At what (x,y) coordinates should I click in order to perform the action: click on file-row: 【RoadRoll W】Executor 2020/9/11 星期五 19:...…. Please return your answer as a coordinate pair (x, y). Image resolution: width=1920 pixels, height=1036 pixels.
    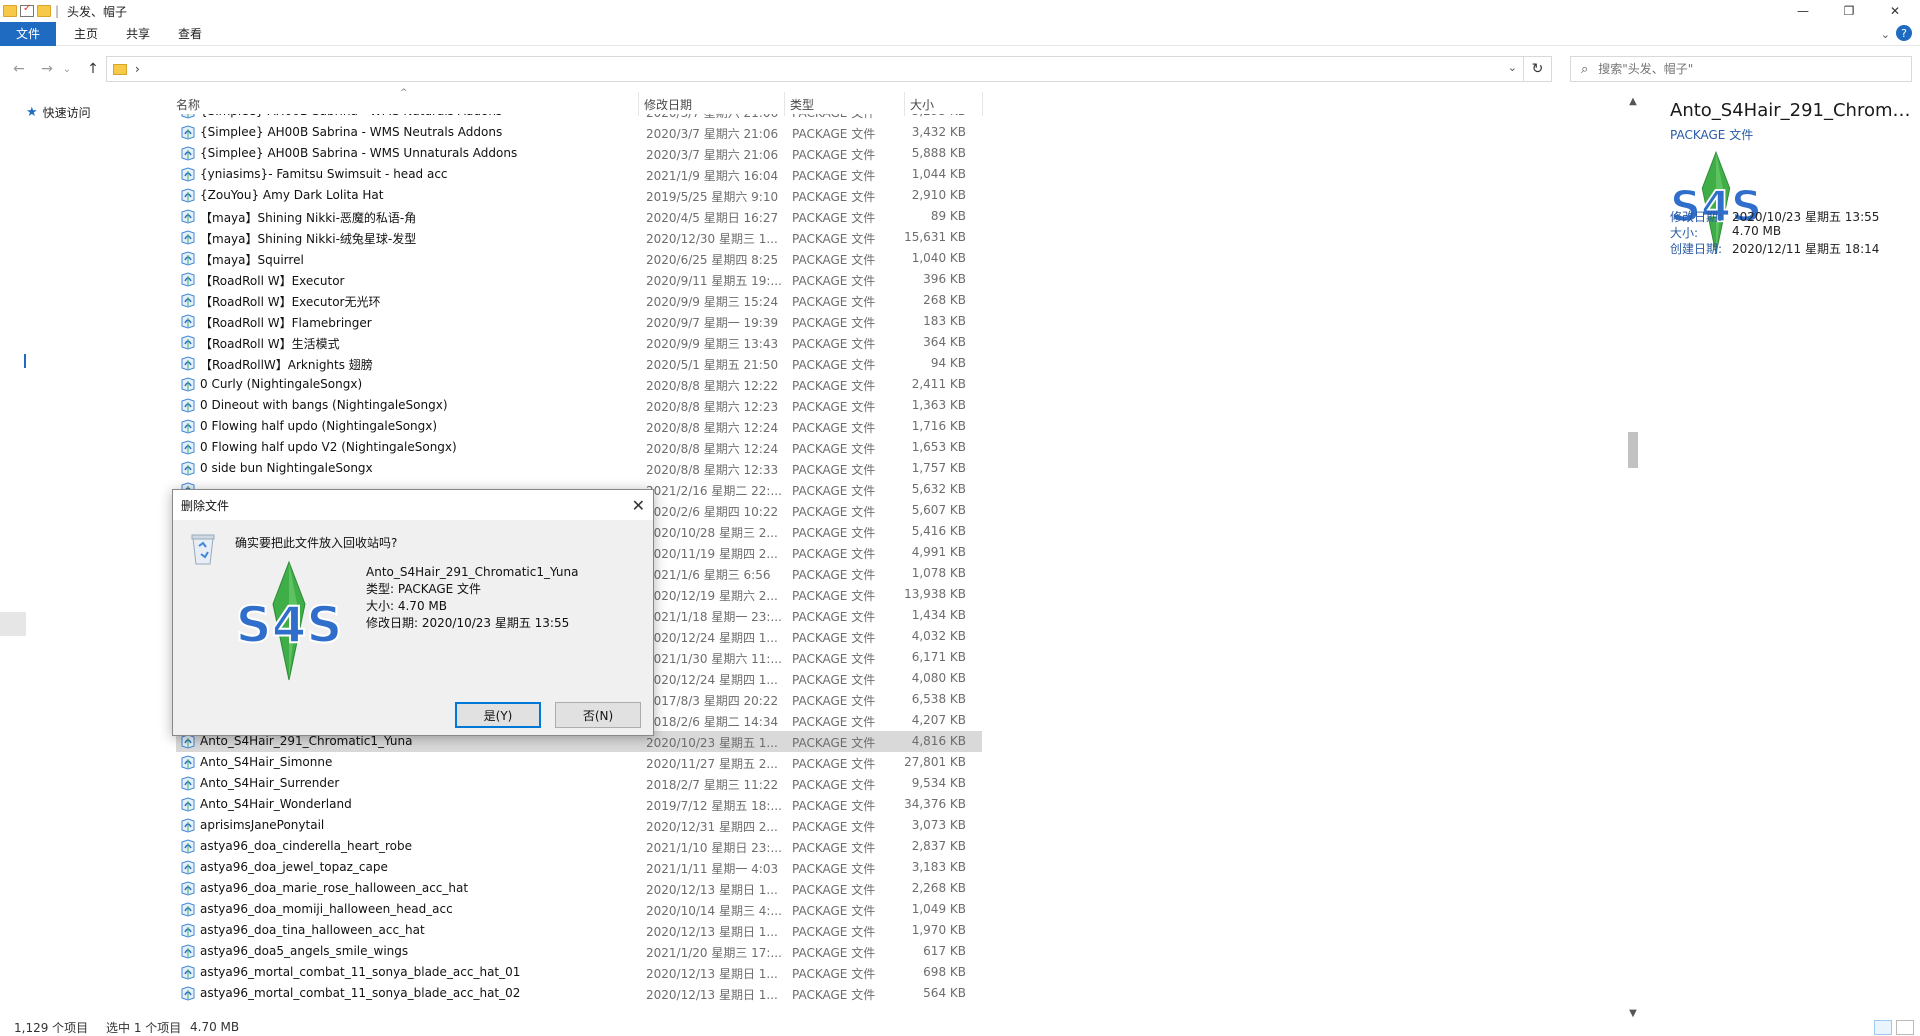
    Looking at the image, I should click on (579, 279).